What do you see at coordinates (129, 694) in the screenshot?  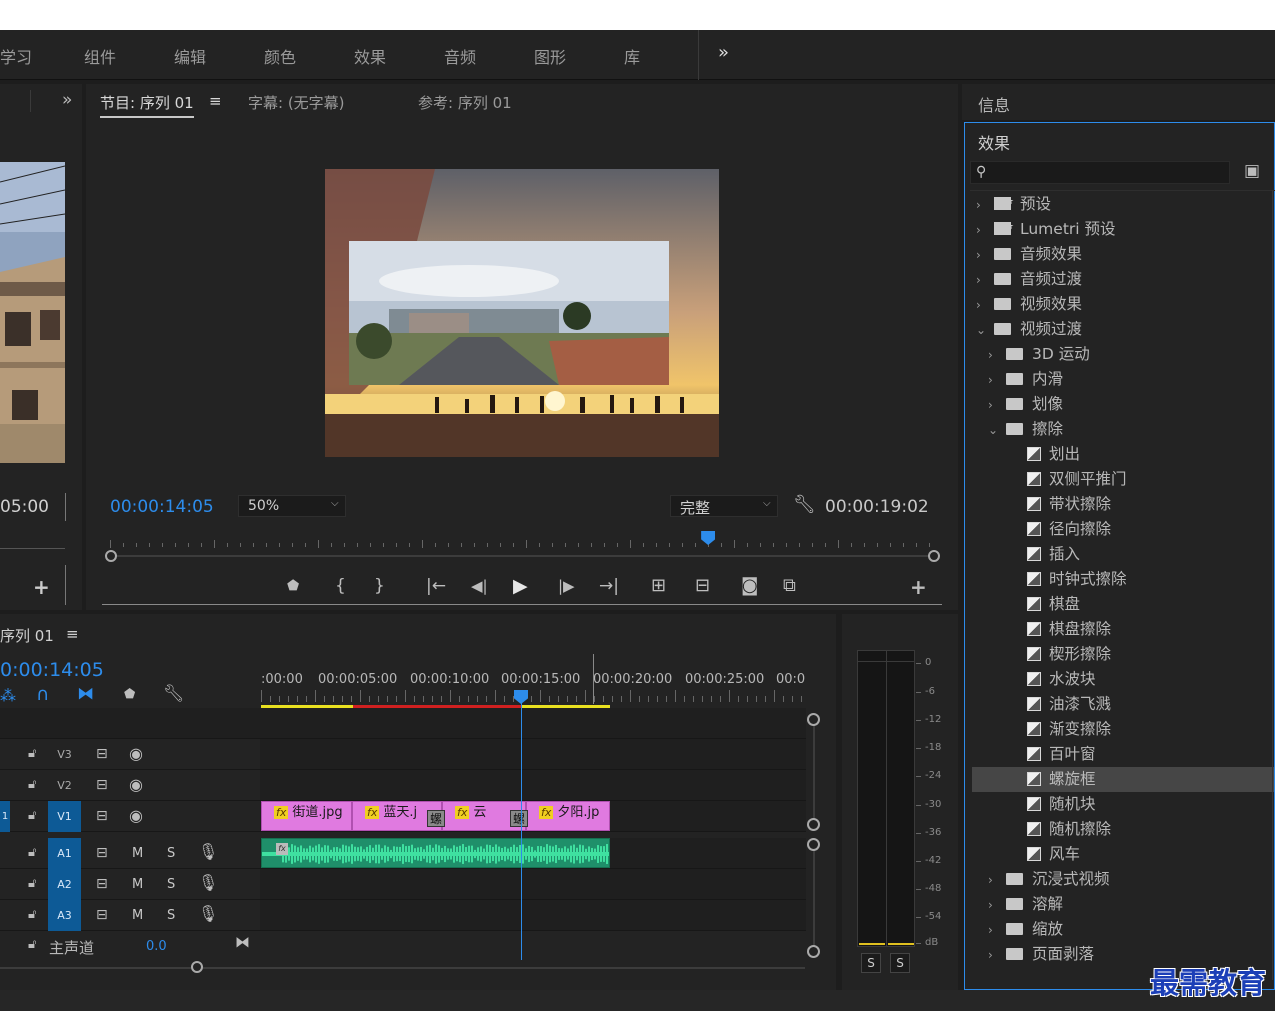 I see `timeline-marker-icon: ⬟` at bounding box center [129, 694].